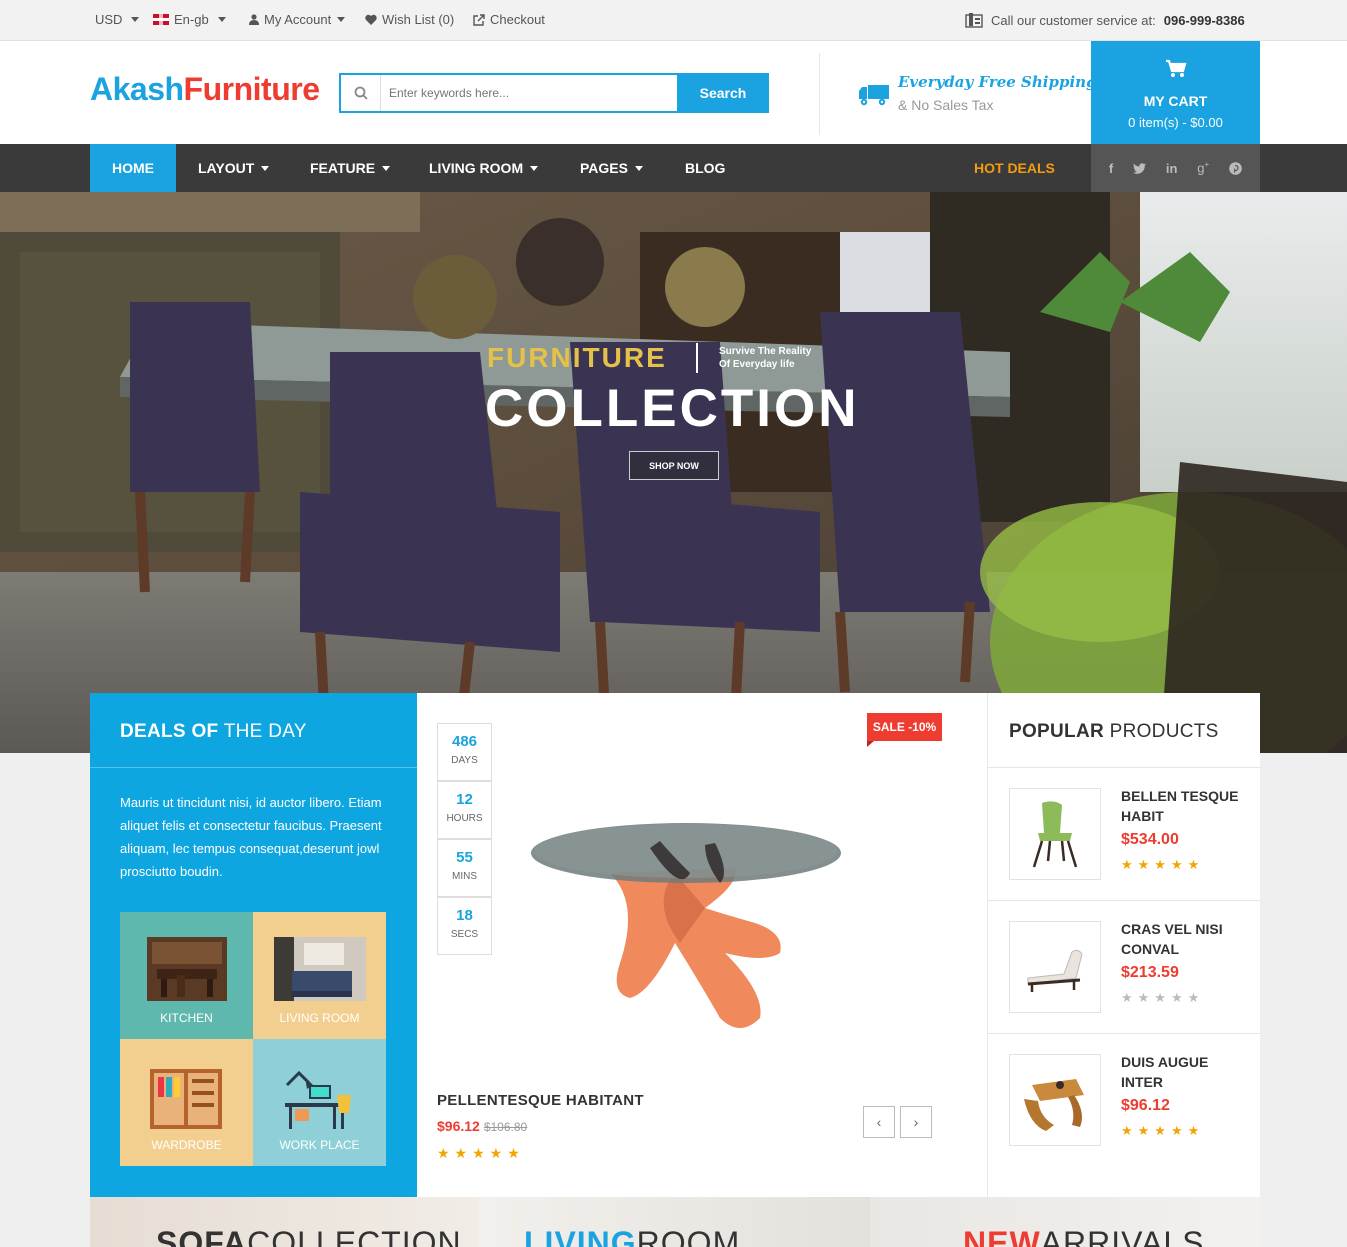  I want to click on chevron-left-icon: ‹, so click(879, 1122).